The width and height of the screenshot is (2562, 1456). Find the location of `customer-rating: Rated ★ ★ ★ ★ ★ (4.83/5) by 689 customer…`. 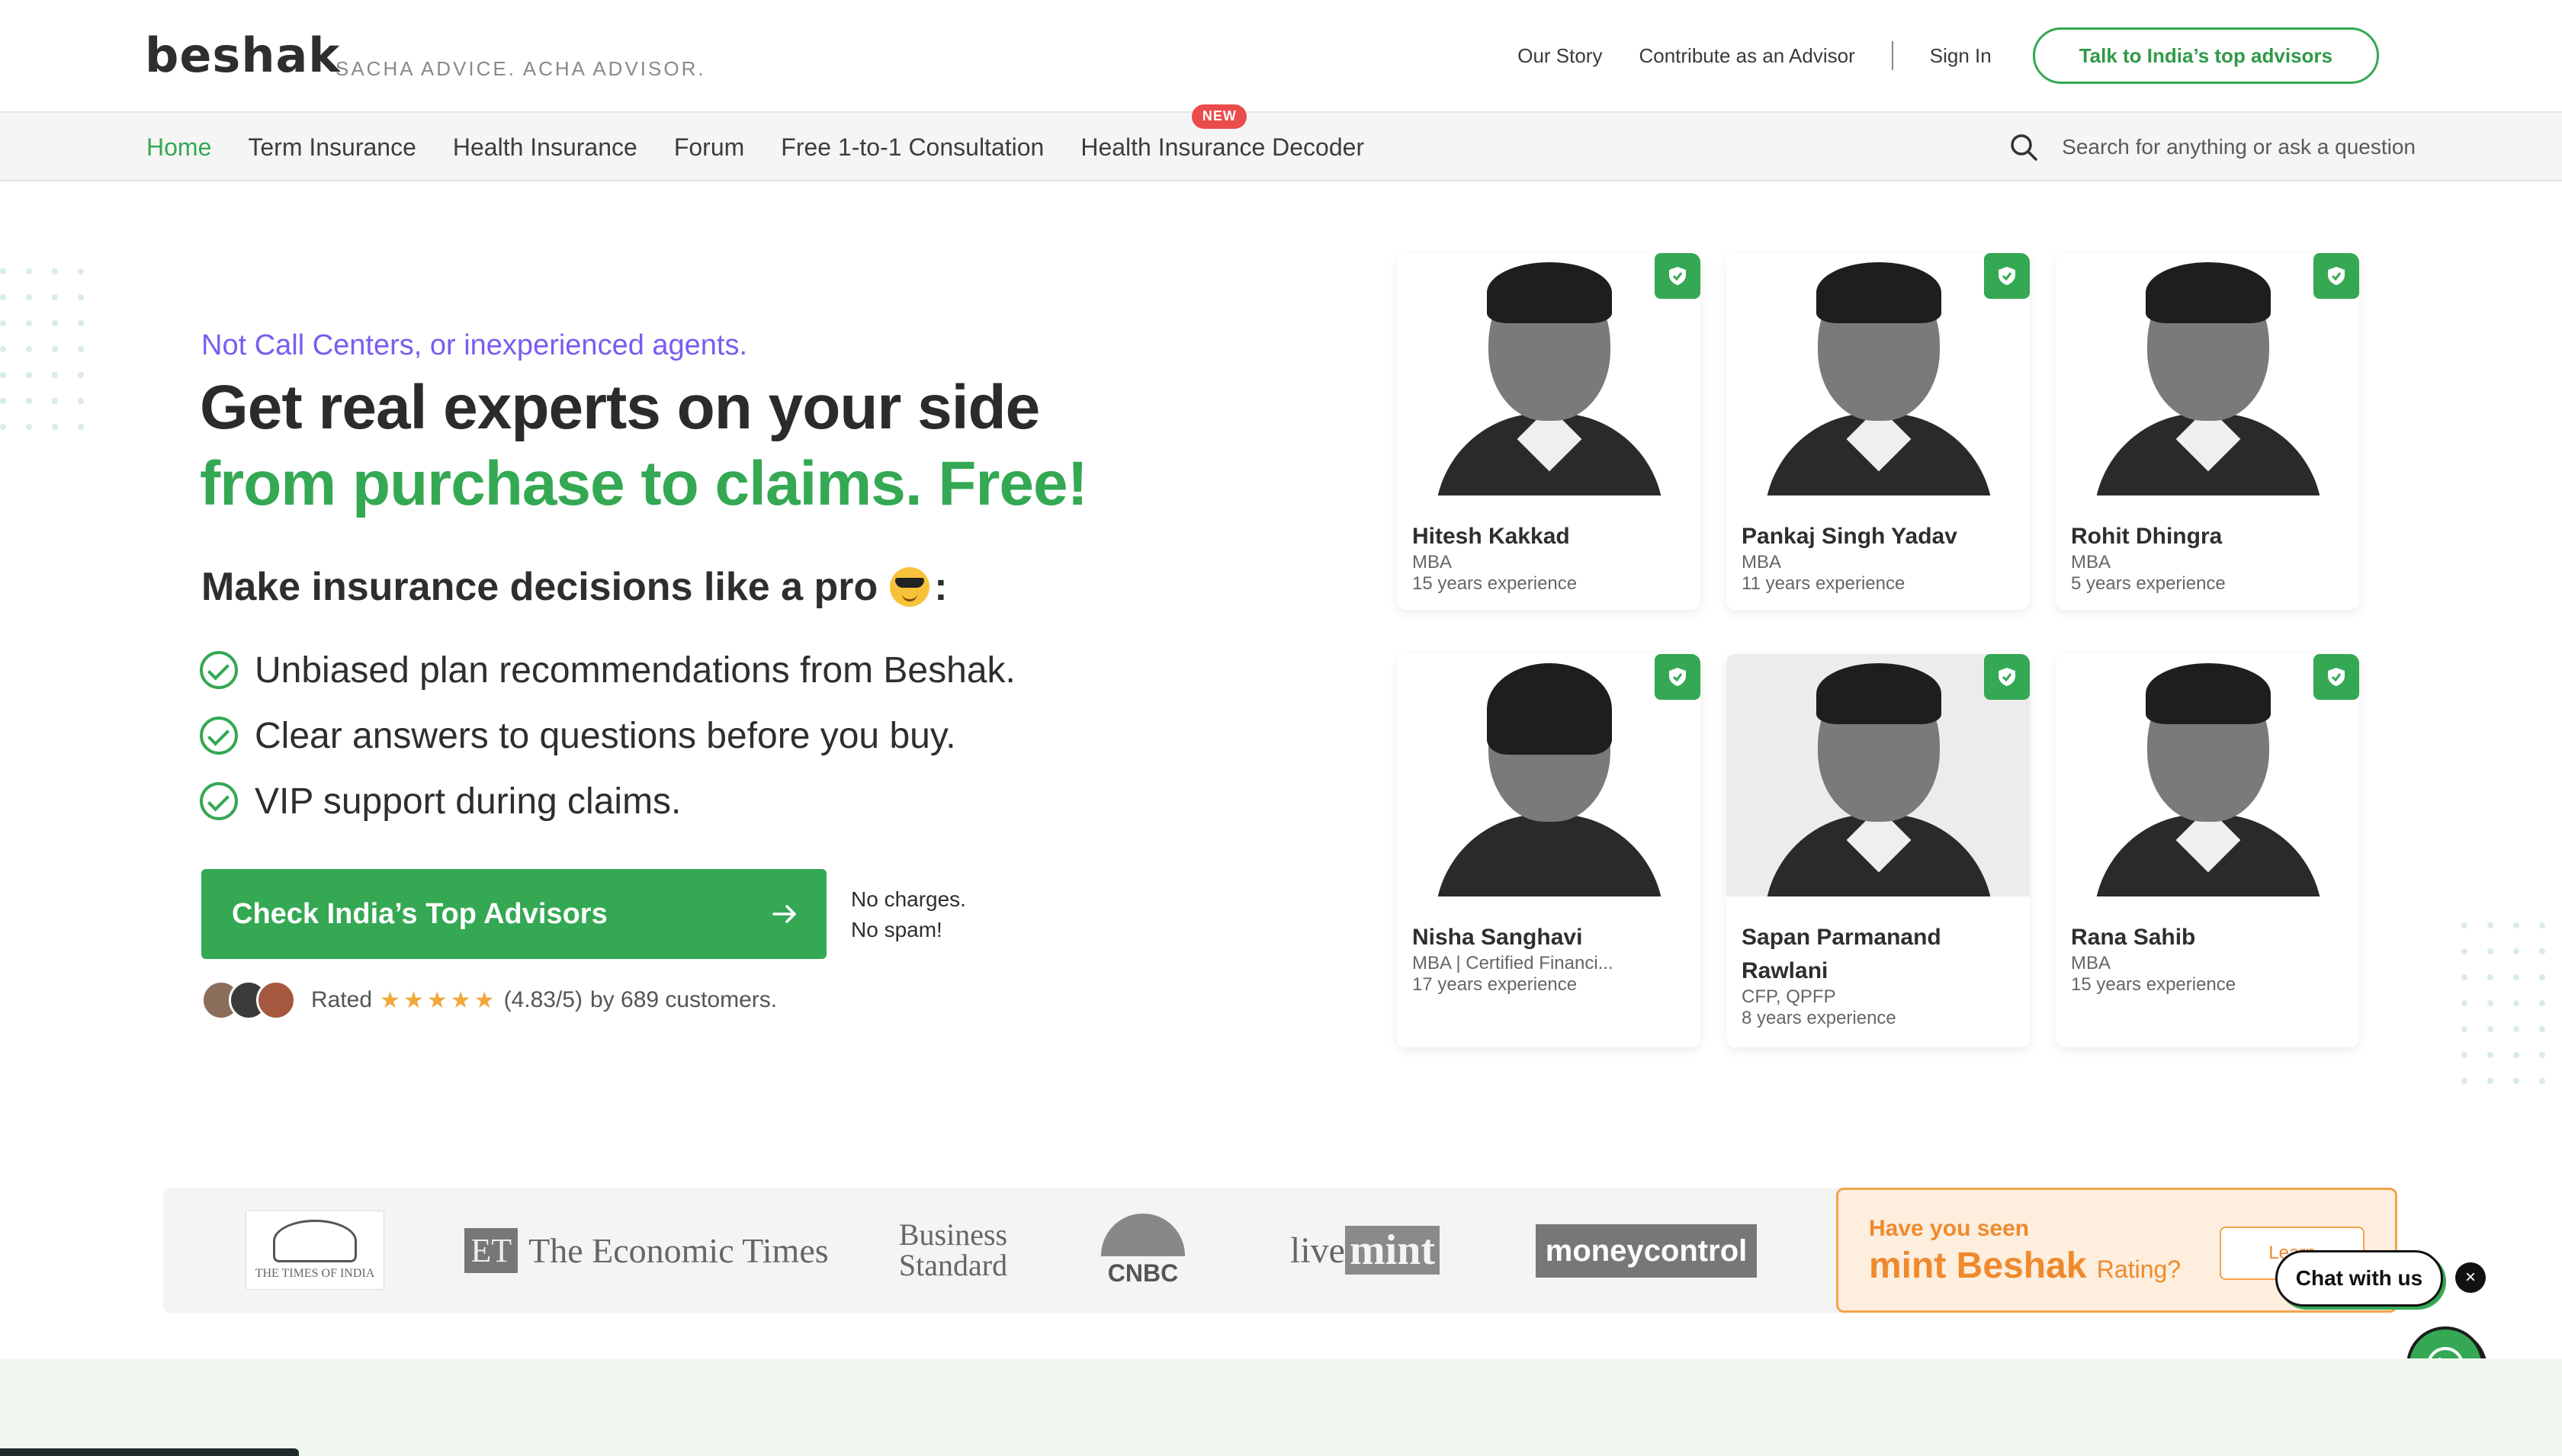

customer-rating: Rated ★ ★ ★ ★ ★ (4.83/5) by 689 customer… is located at coordinates (489, 1000).